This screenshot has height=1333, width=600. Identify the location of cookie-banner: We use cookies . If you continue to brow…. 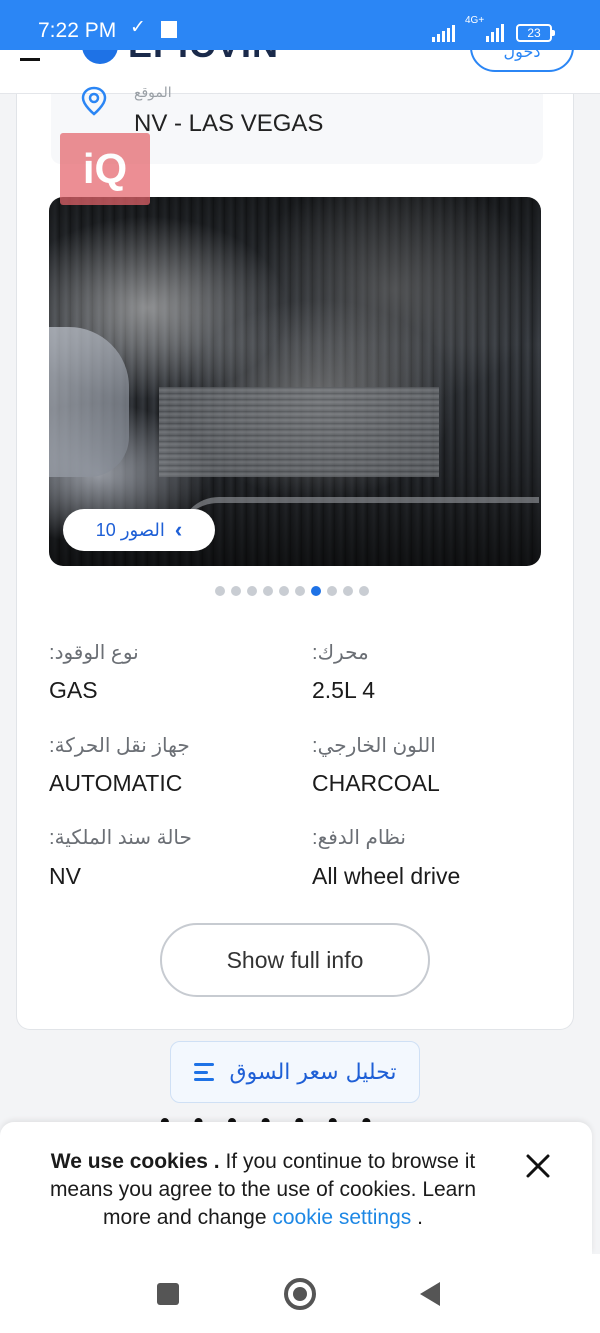
(296, 1188).